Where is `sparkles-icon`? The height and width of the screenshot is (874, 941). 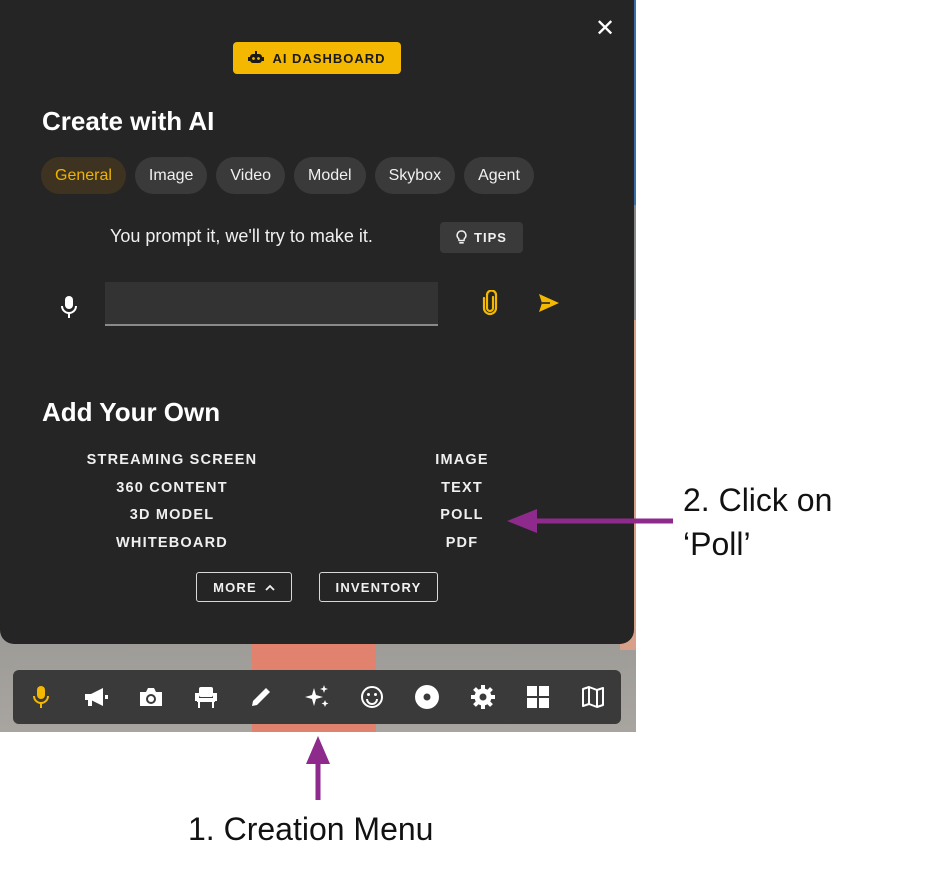 sparkles-icon is located at coordinates (317, 696).